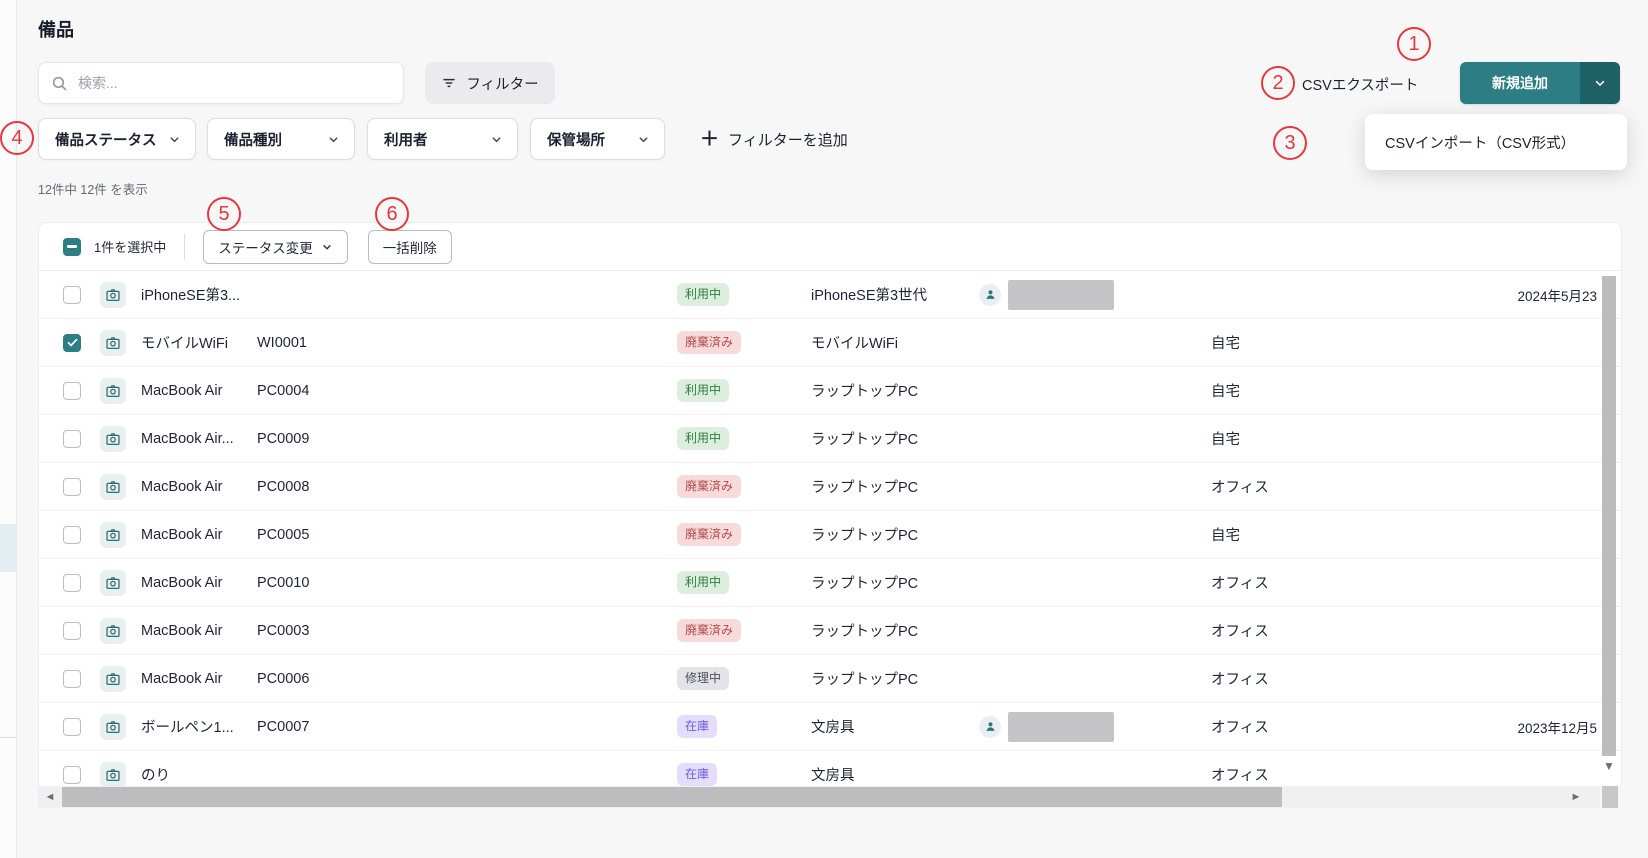 Image resolution: width=1648 pixels, height=858 pixels. I want to click on user-name-redacted, so click(1061, 294).